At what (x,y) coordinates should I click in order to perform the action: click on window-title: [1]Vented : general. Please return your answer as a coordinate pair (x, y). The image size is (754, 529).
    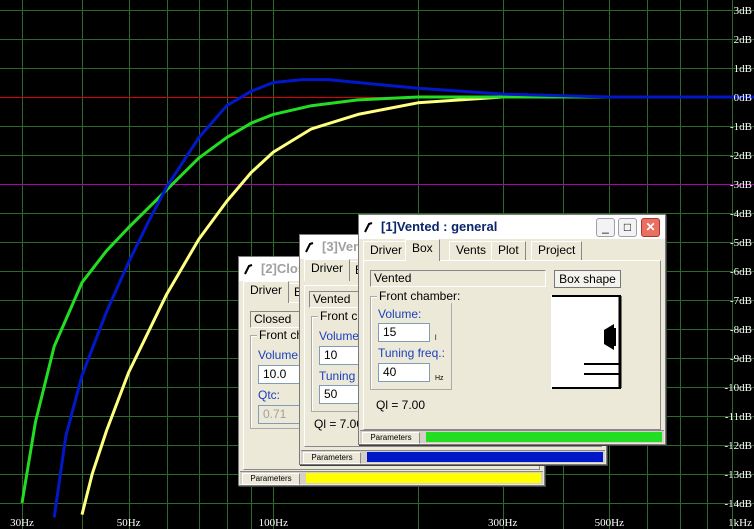
    Looking at the image, I should click on (439, 226).